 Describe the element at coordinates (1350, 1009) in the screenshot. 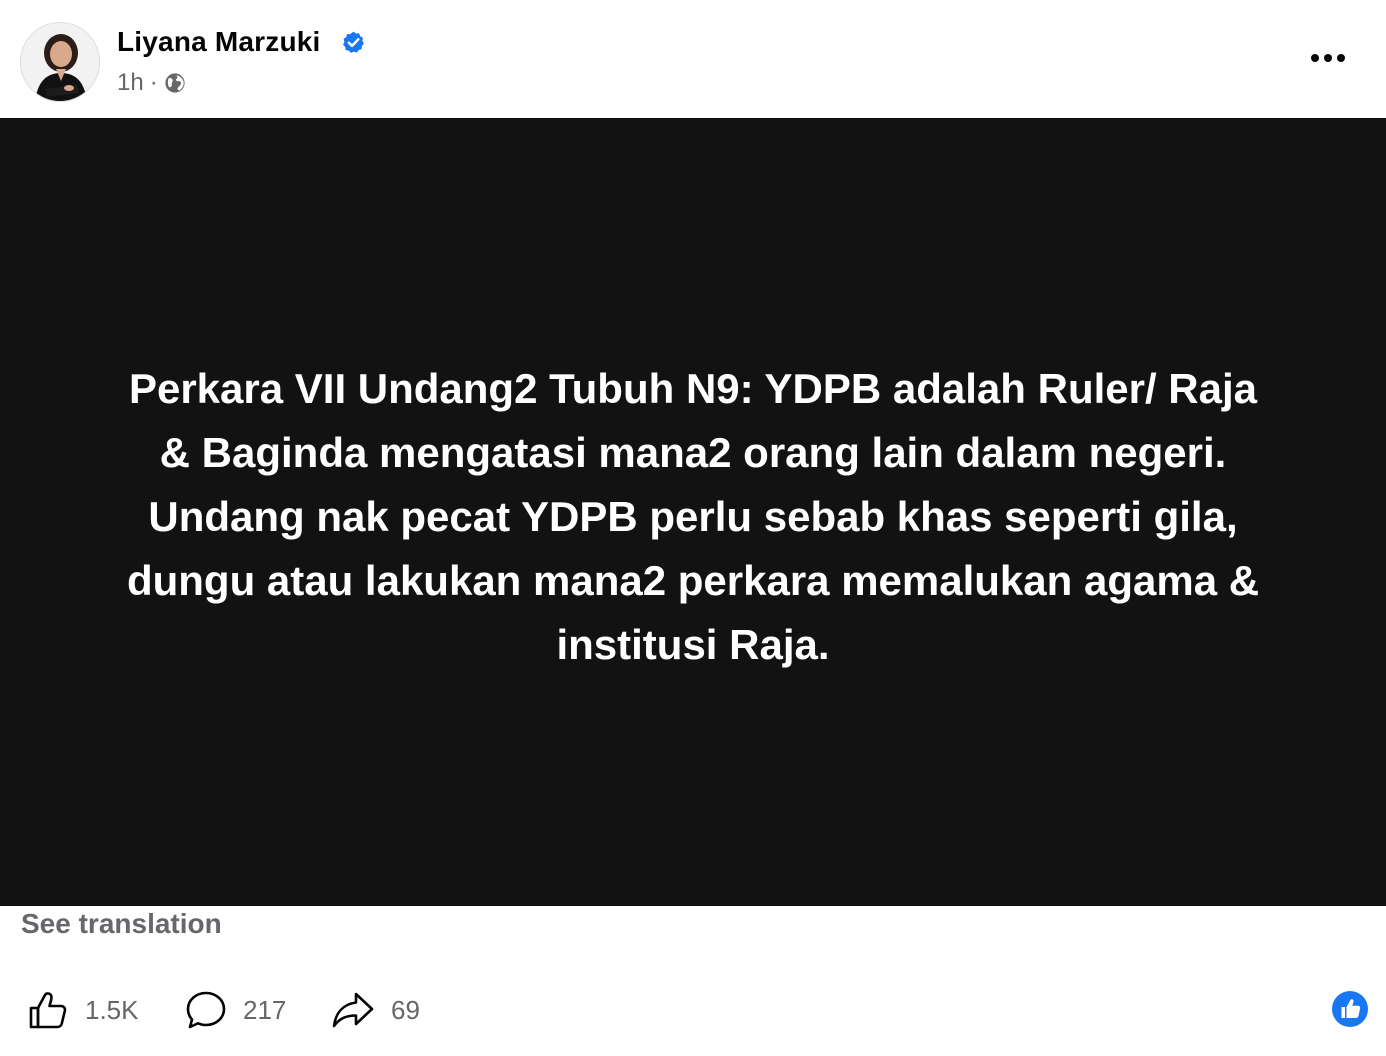

I see `like-reaction-icon` at that location.